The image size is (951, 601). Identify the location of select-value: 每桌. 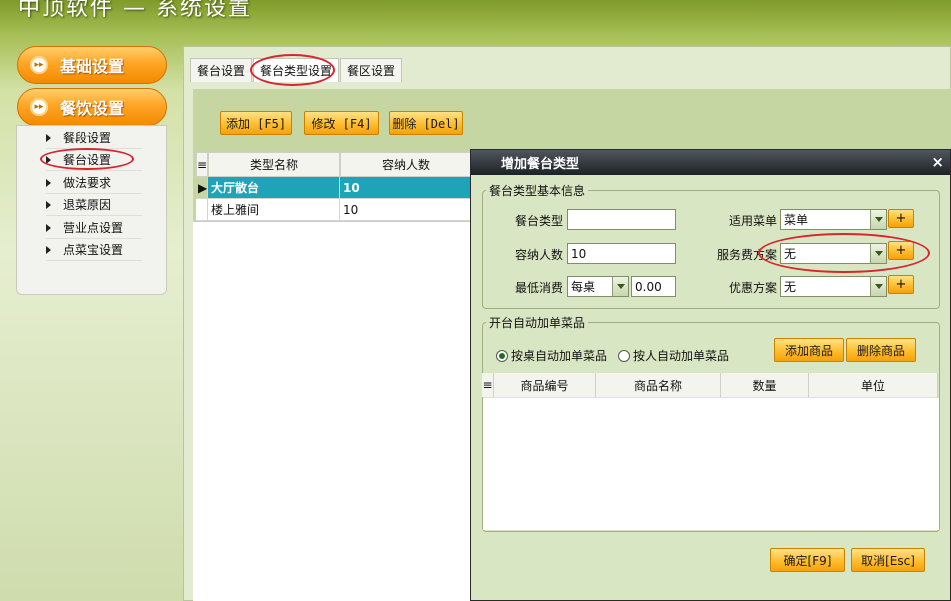
(583, 287).